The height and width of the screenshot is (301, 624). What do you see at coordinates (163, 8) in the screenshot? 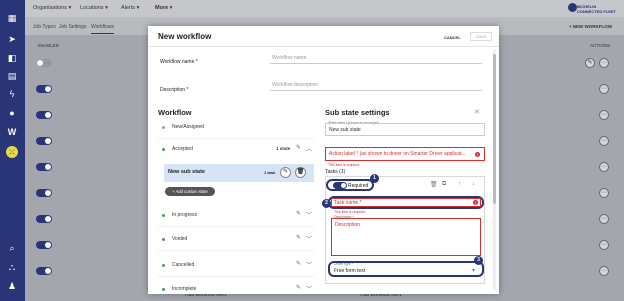
I see `nav-more: More ▾` at bounding box center [163, 8].